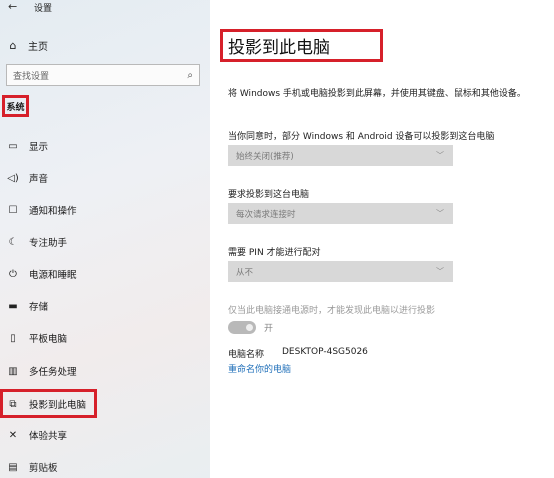  Describe the element at coordinates (13, 338) in the screenshot. I see `tablet-icon: ▯` at that location.